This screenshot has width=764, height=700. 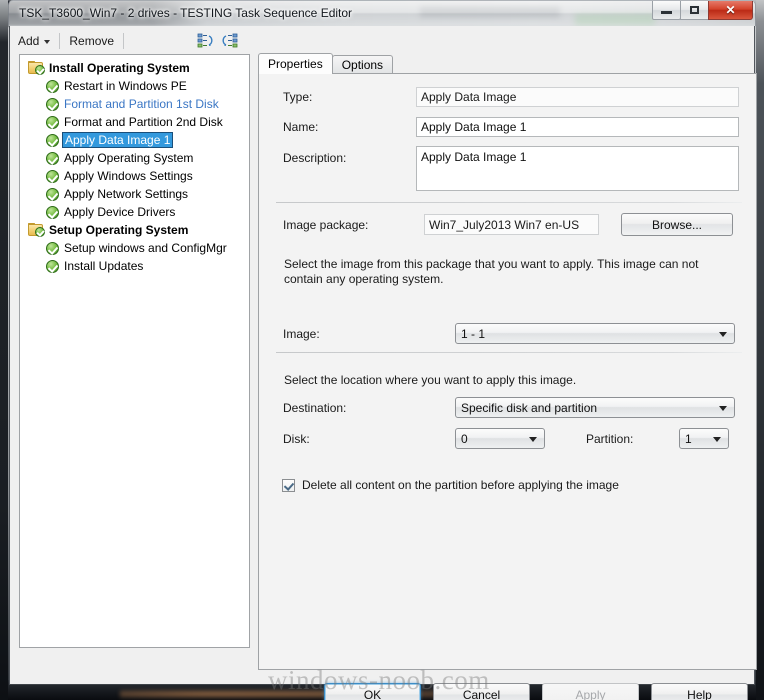 I want to click on description-label-row: Description:, so click(x=314, y=158).